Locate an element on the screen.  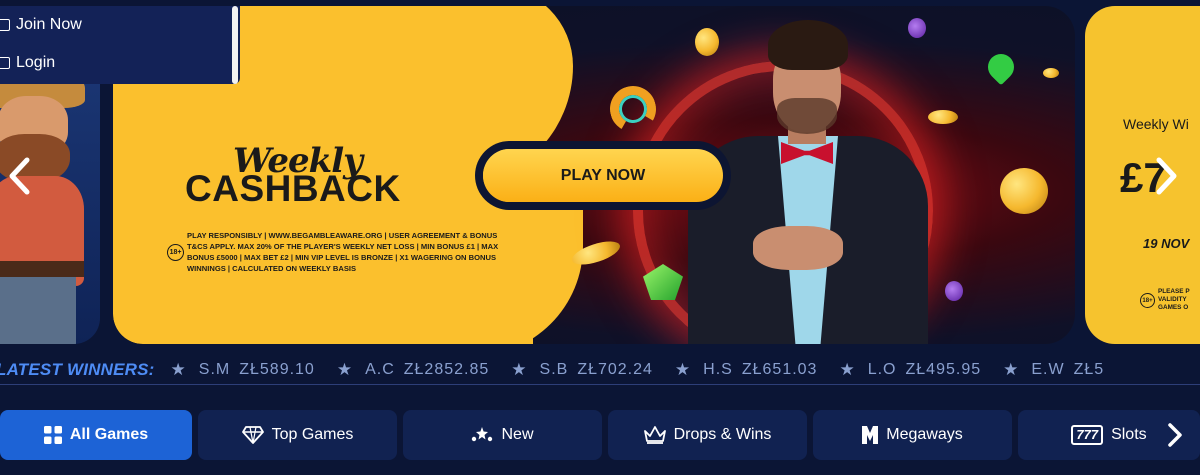
tab-top-games: Top Games is located at coordinates (297, 435).